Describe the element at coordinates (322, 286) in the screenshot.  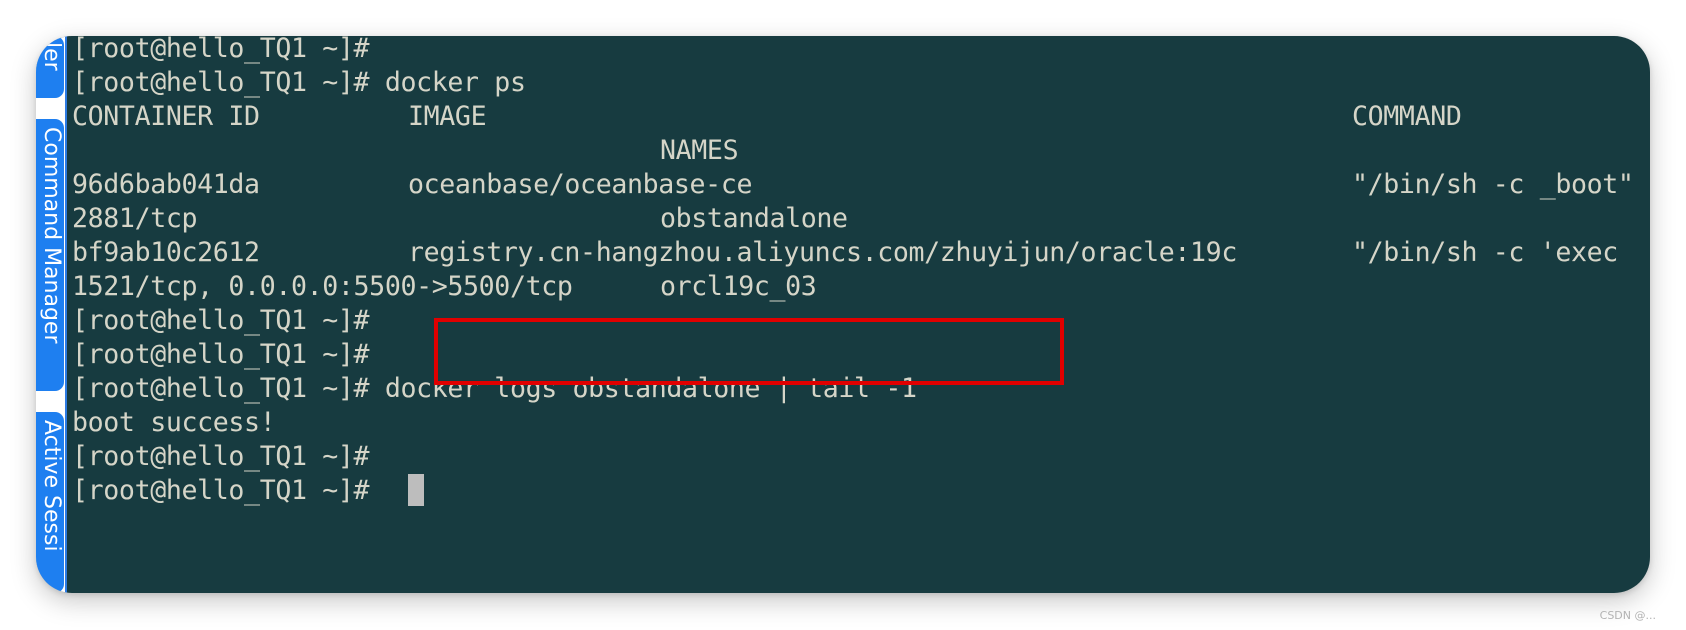
I see `ps-row-ports: 1521/tcp, 0.0.0.0:5500->5500/tcp` at that location.